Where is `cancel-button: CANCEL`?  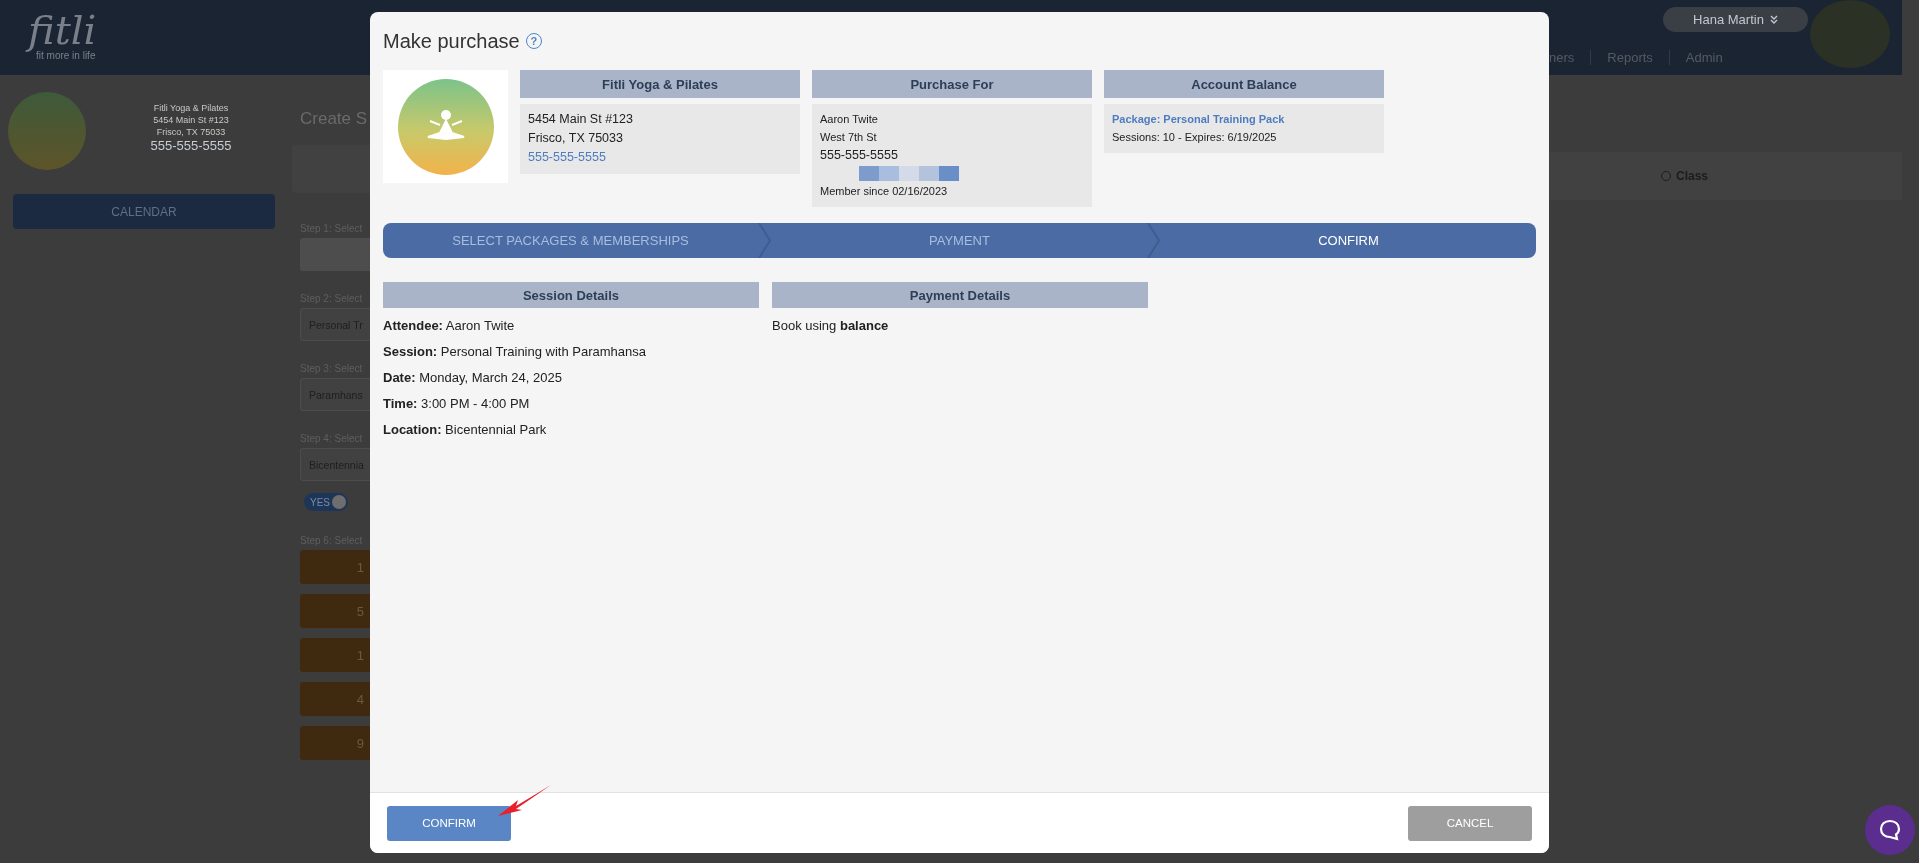
cancel-button: CANCEL is located at coordinates (1470, 823).